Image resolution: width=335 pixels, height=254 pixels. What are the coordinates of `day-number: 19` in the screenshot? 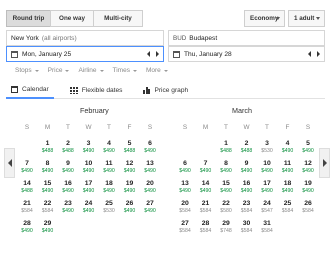 It's located at (308, 183).